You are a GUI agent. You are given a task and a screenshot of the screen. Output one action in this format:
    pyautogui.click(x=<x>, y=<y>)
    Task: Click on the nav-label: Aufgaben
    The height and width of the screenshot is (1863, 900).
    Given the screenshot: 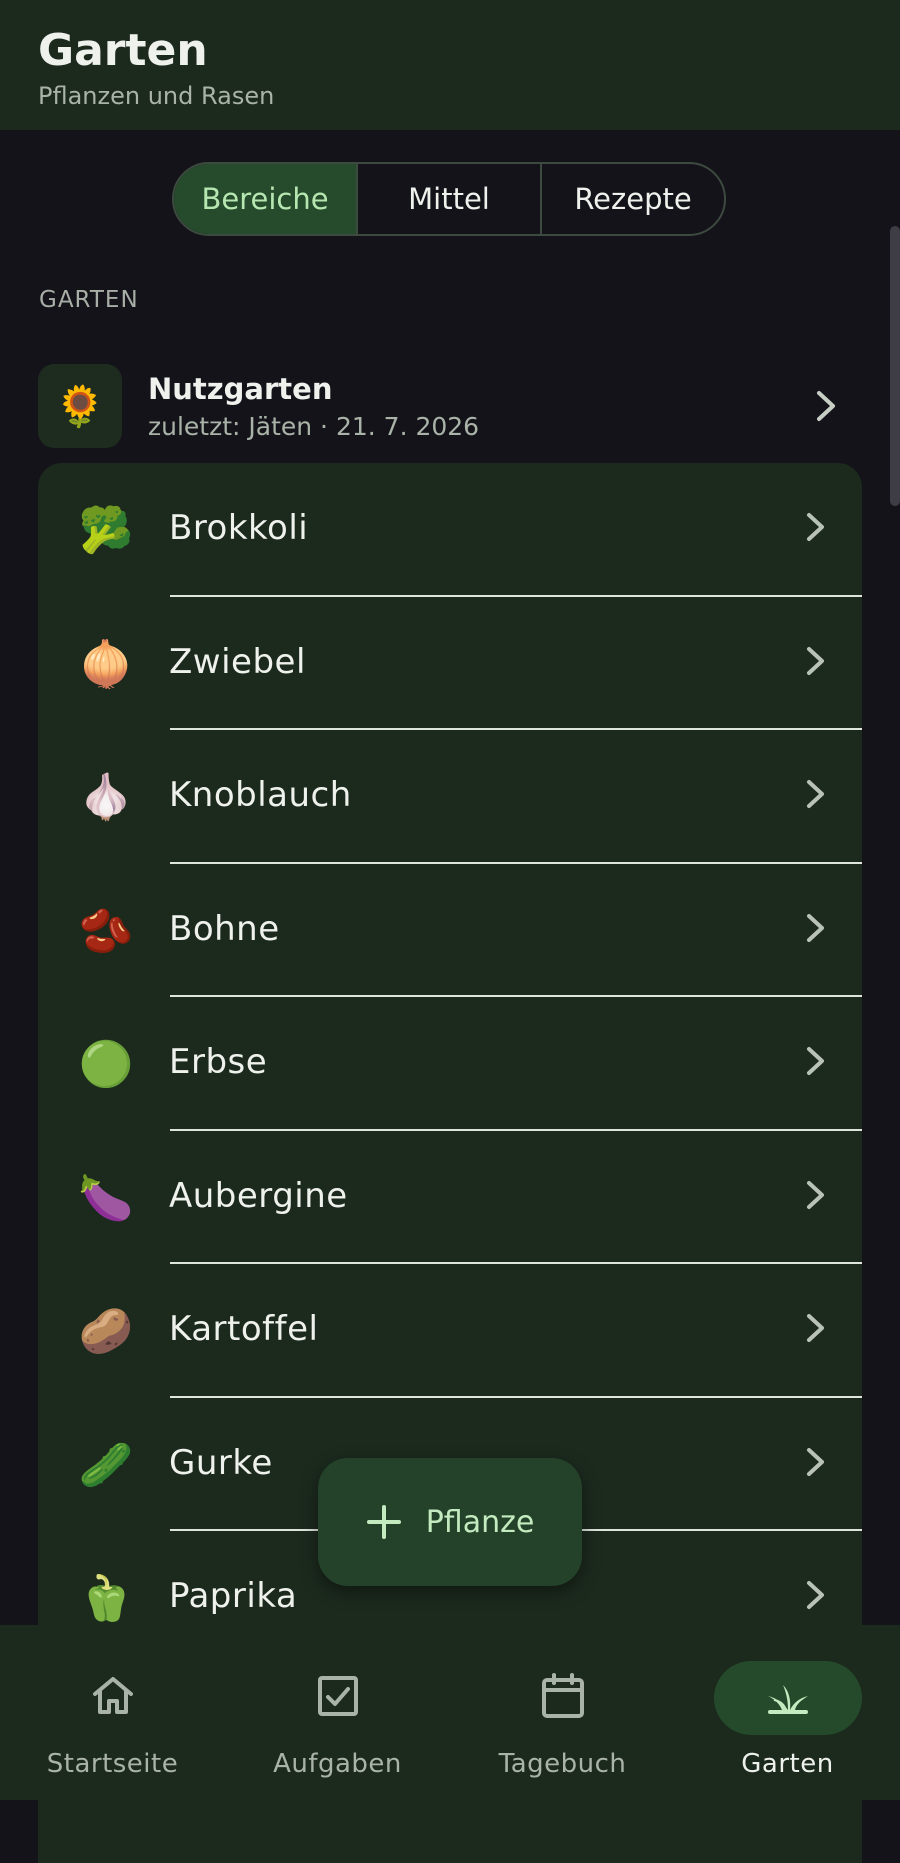 What is the action you would take?
    pyautogui.click(x=337, y=1764)
    